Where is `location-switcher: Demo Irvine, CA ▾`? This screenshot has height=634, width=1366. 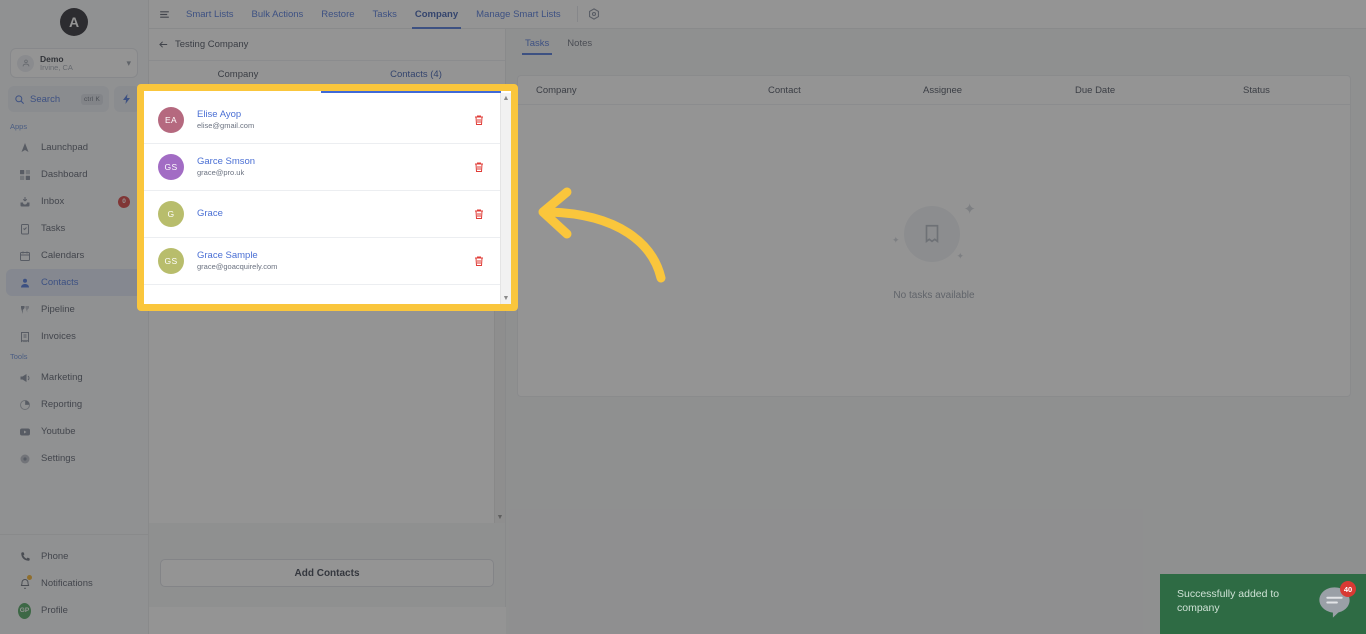
location-switcher: Demo Irvine, CA ▾ is located at coordinates (74, 63).